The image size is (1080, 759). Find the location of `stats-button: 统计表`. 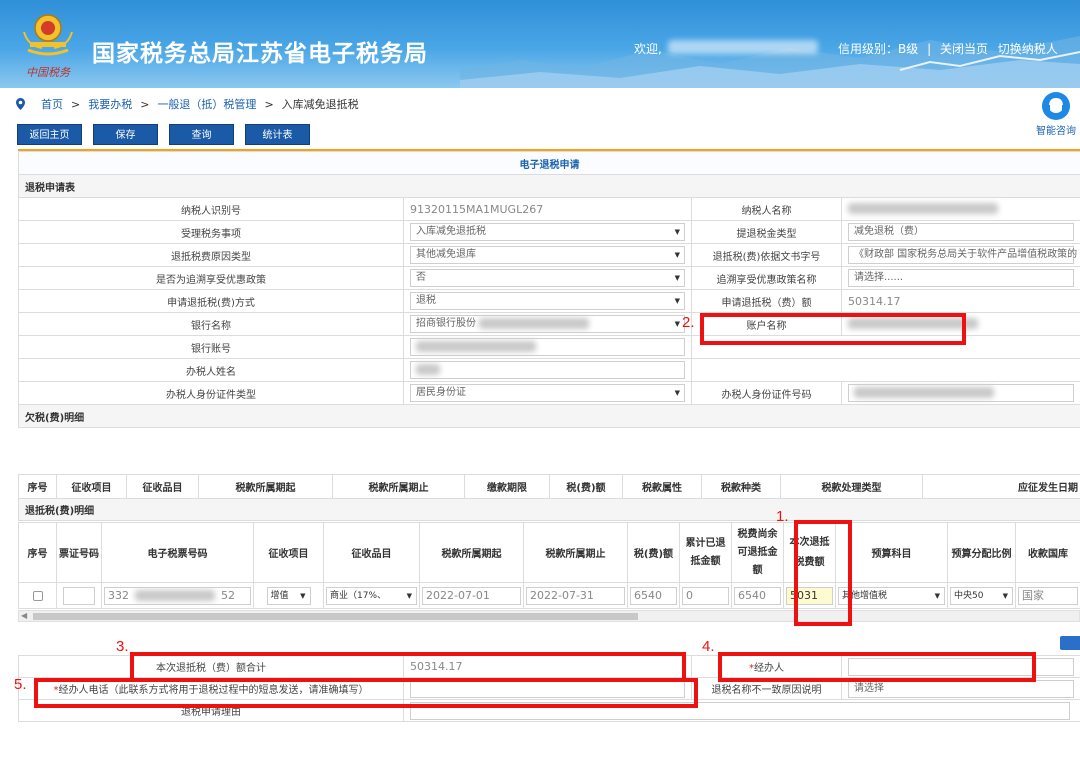

stats-button: 统计表 is located at coordinates (277, 134).